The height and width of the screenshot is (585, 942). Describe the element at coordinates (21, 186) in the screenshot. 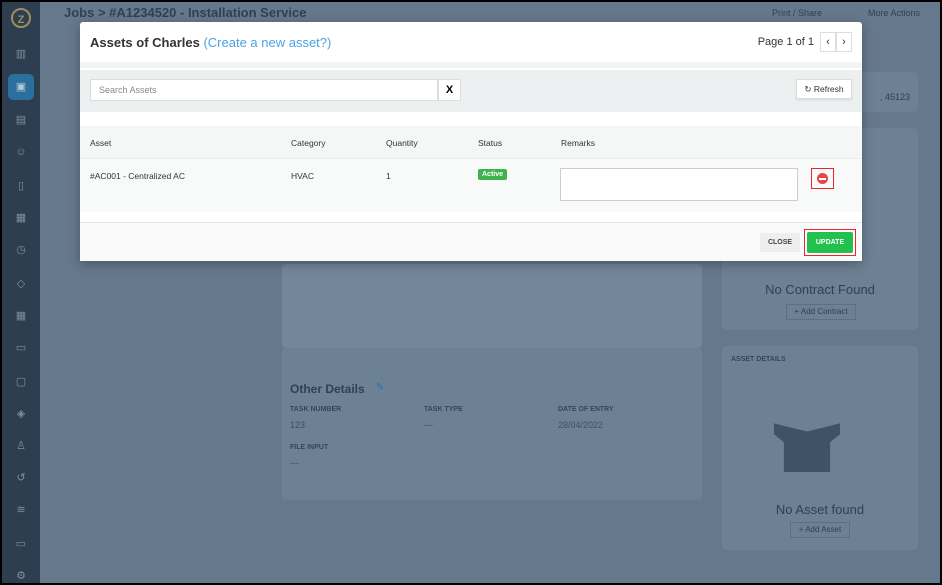

I see `invoice-icon: ▯` at that location.